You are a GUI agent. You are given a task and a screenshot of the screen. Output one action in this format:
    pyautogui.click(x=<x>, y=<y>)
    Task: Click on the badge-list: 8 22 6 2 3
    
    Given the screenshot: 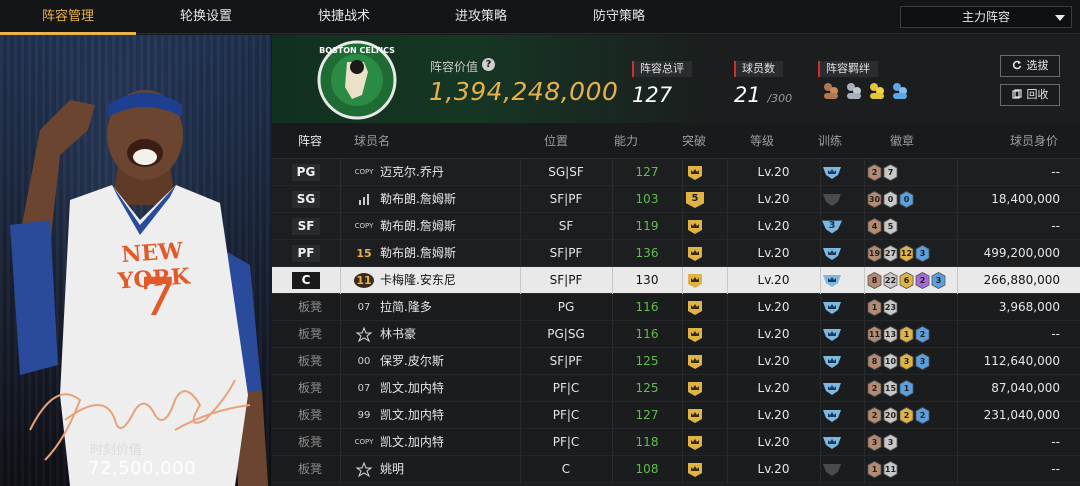 What is the action you would take?
    pyautogui.click(x=907, y=281)
    